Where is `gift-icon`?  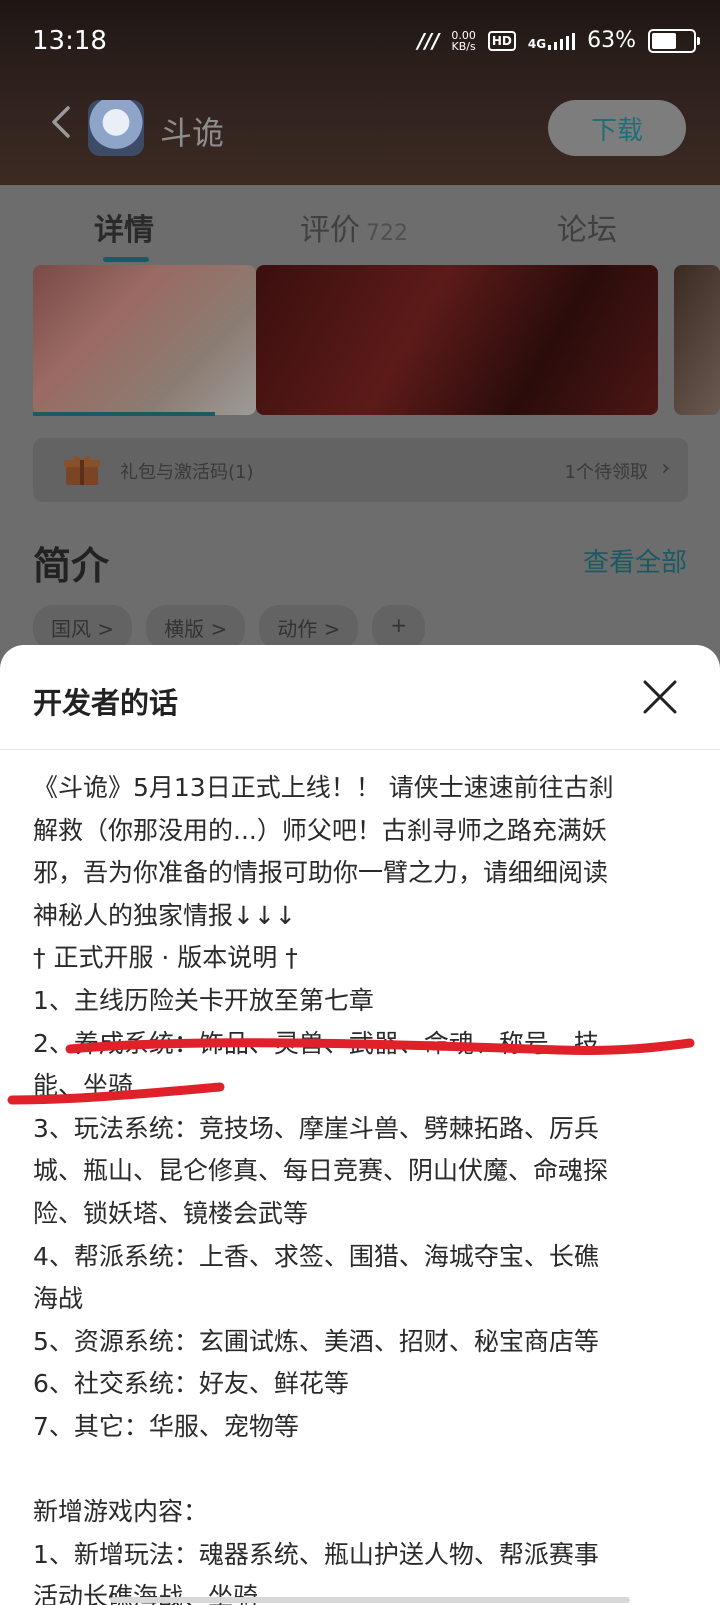 gift-icon is located at coordinates (82, 470).